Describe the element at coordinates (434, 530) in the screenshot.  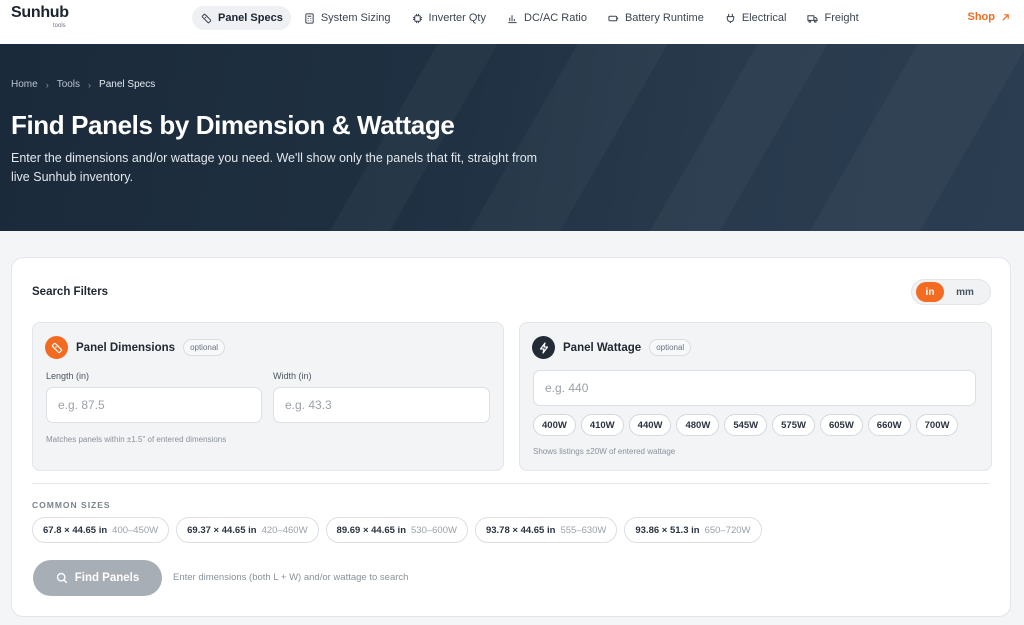
I see `size-wattage-range: 530–600W` at that location.